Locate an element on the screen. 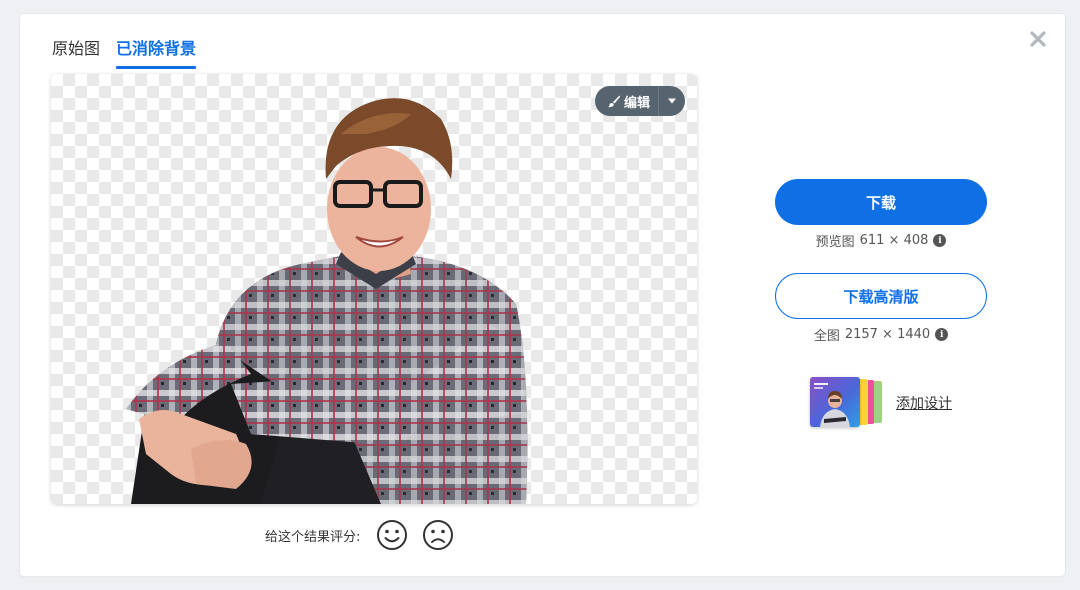 The image size is (1080, 590). person-thumbnail-image is located at coordinates (832, 405).